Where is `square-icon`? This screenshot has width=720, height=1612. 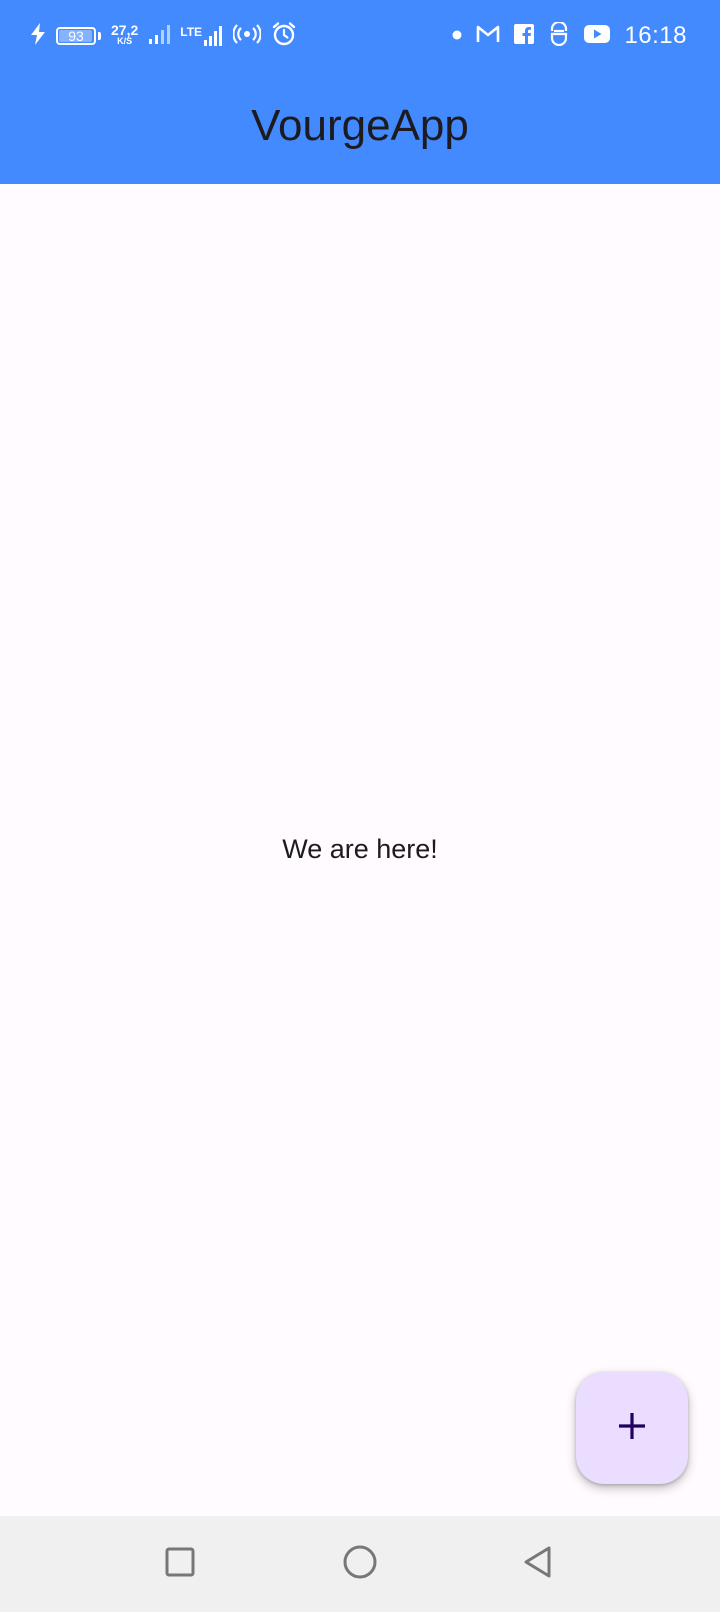 square-icon is located at coordinates (180, 1564).